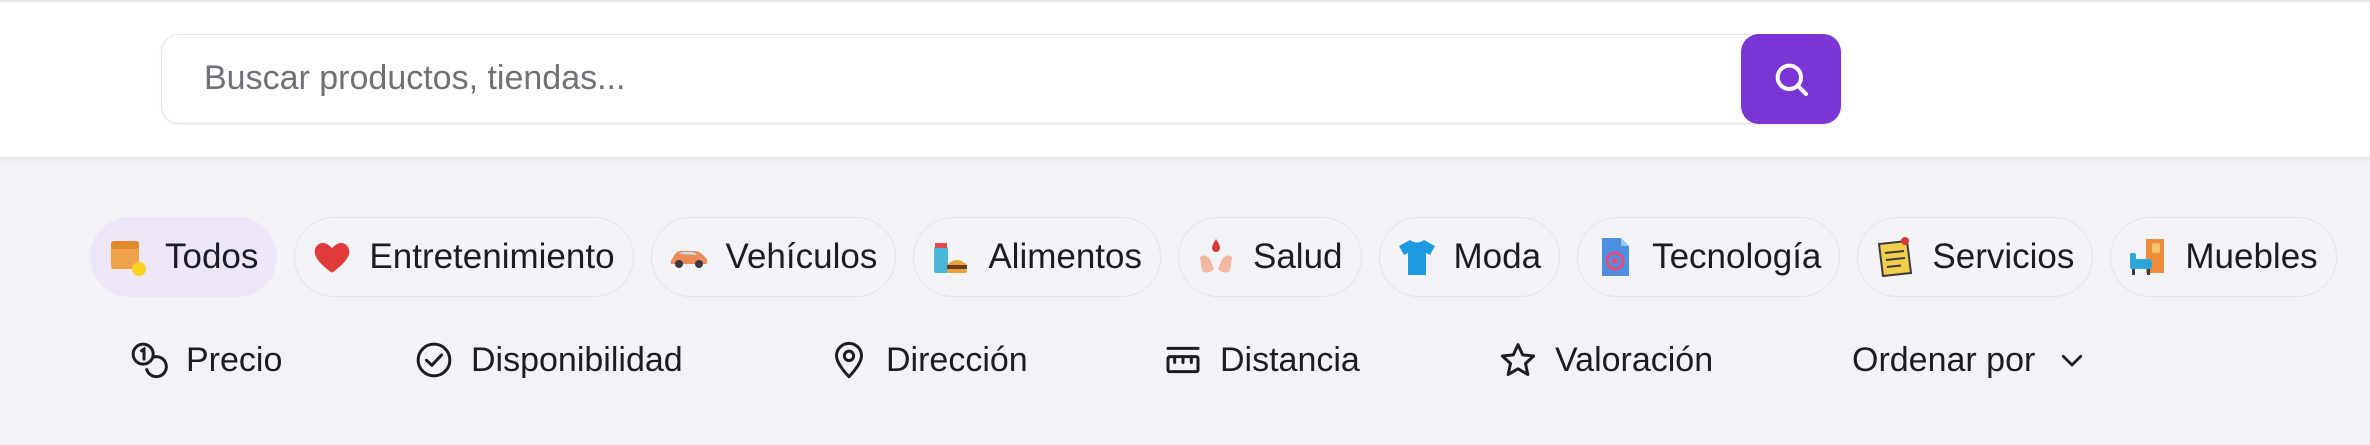 The width and height of the screenshot is (2370, 445). I want to click on category-chip-salud: Salud, so click(1270, 257).